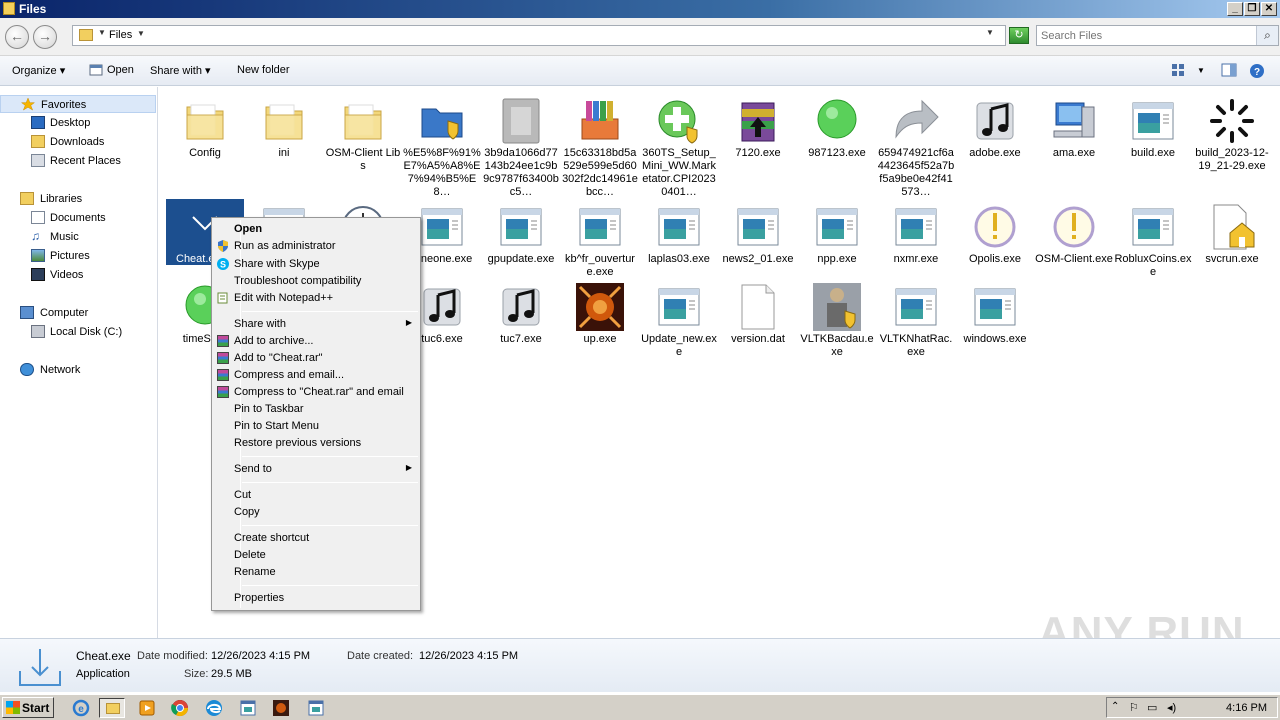  I want to click on menu-item-restore: Restore previous versions, so click(316, 443).